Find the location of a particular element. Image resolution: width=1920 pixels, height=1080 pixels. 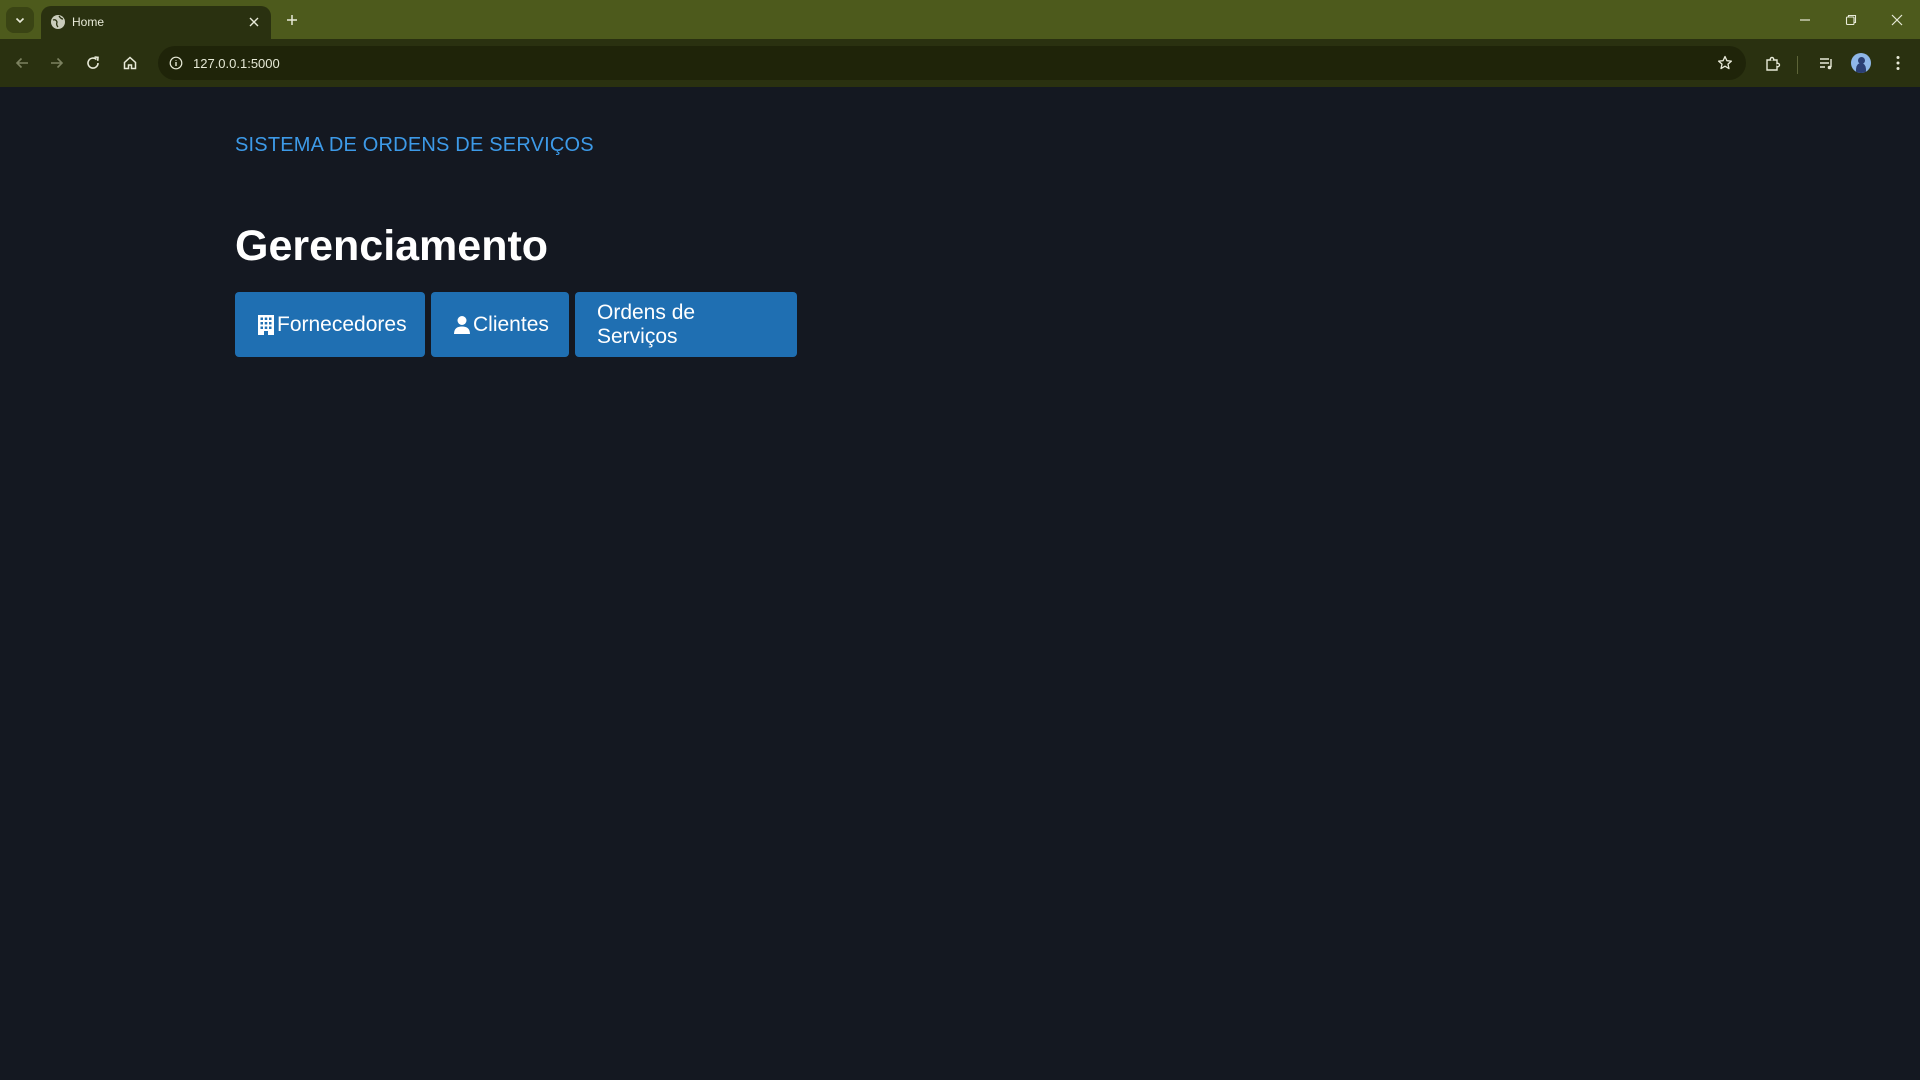

extensions-button is located at coordinates (1772, 63).